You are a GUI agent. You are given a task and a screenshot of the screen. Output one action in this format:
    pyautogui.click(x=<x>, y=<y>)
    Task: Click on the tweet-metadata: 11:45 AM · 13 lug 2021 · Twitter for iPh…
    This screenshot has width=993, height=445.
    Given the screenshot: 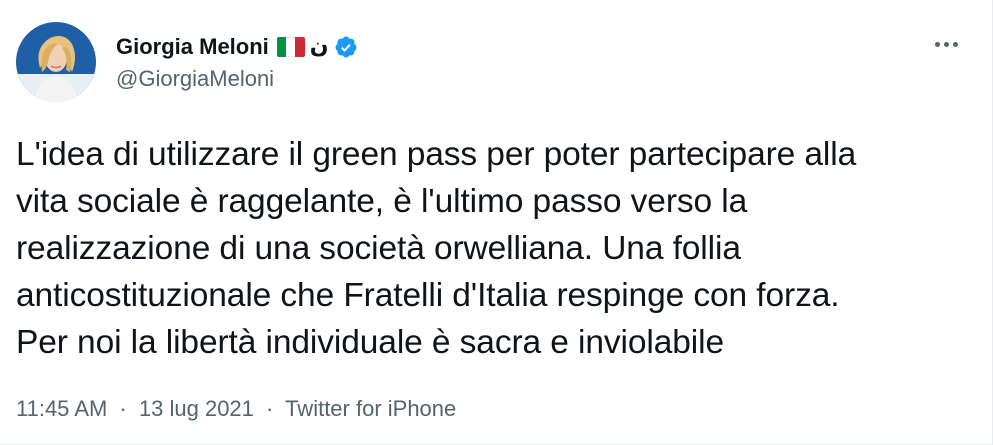 What is the action you would take?
    pyautogui.click(x=236, y=409)
    